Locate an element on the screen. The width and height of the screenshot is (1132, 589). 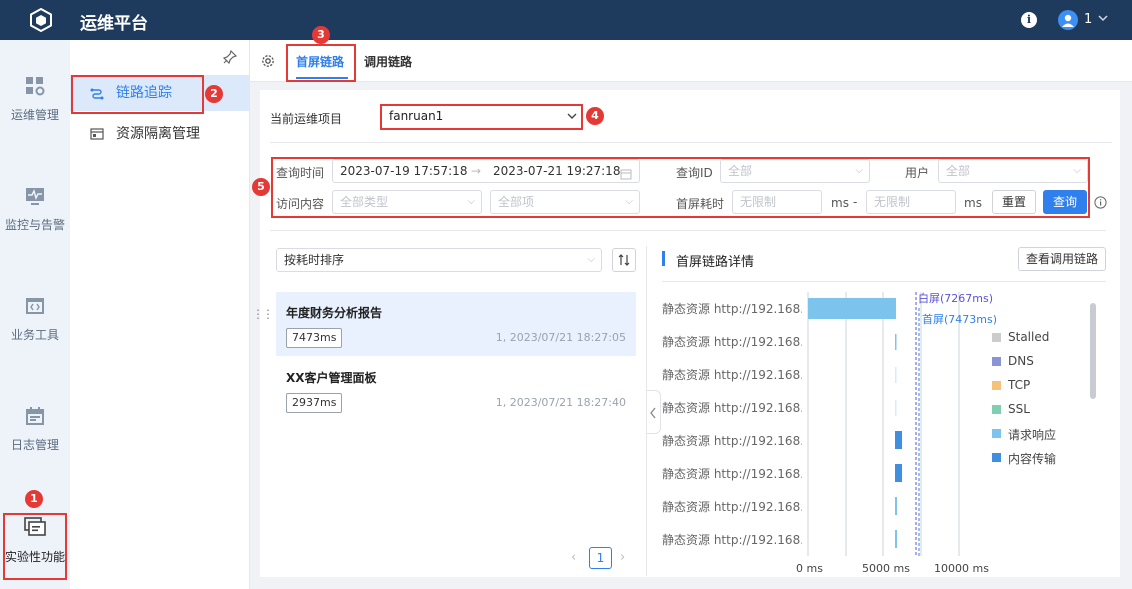
collapse-toggle is located at coordinates (654, 412).